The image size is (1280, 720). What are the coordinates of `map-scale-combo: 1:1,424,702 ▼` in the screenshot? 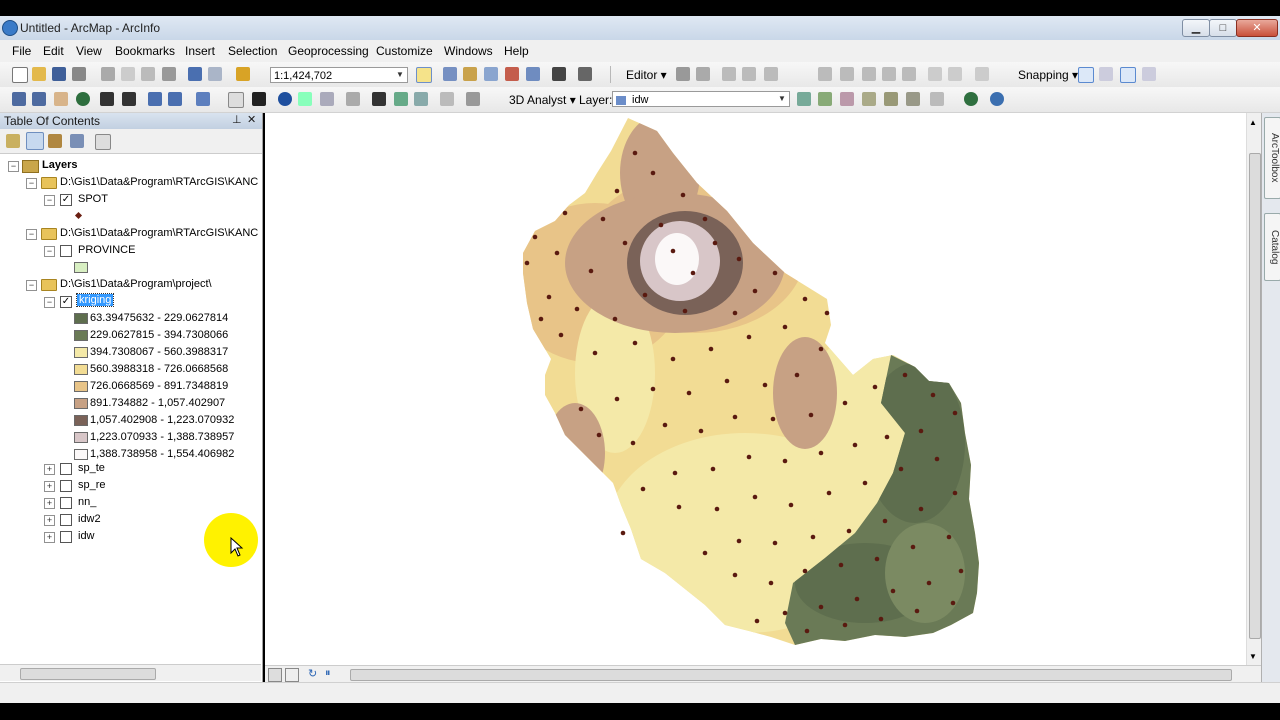 It's located at (339, 75).